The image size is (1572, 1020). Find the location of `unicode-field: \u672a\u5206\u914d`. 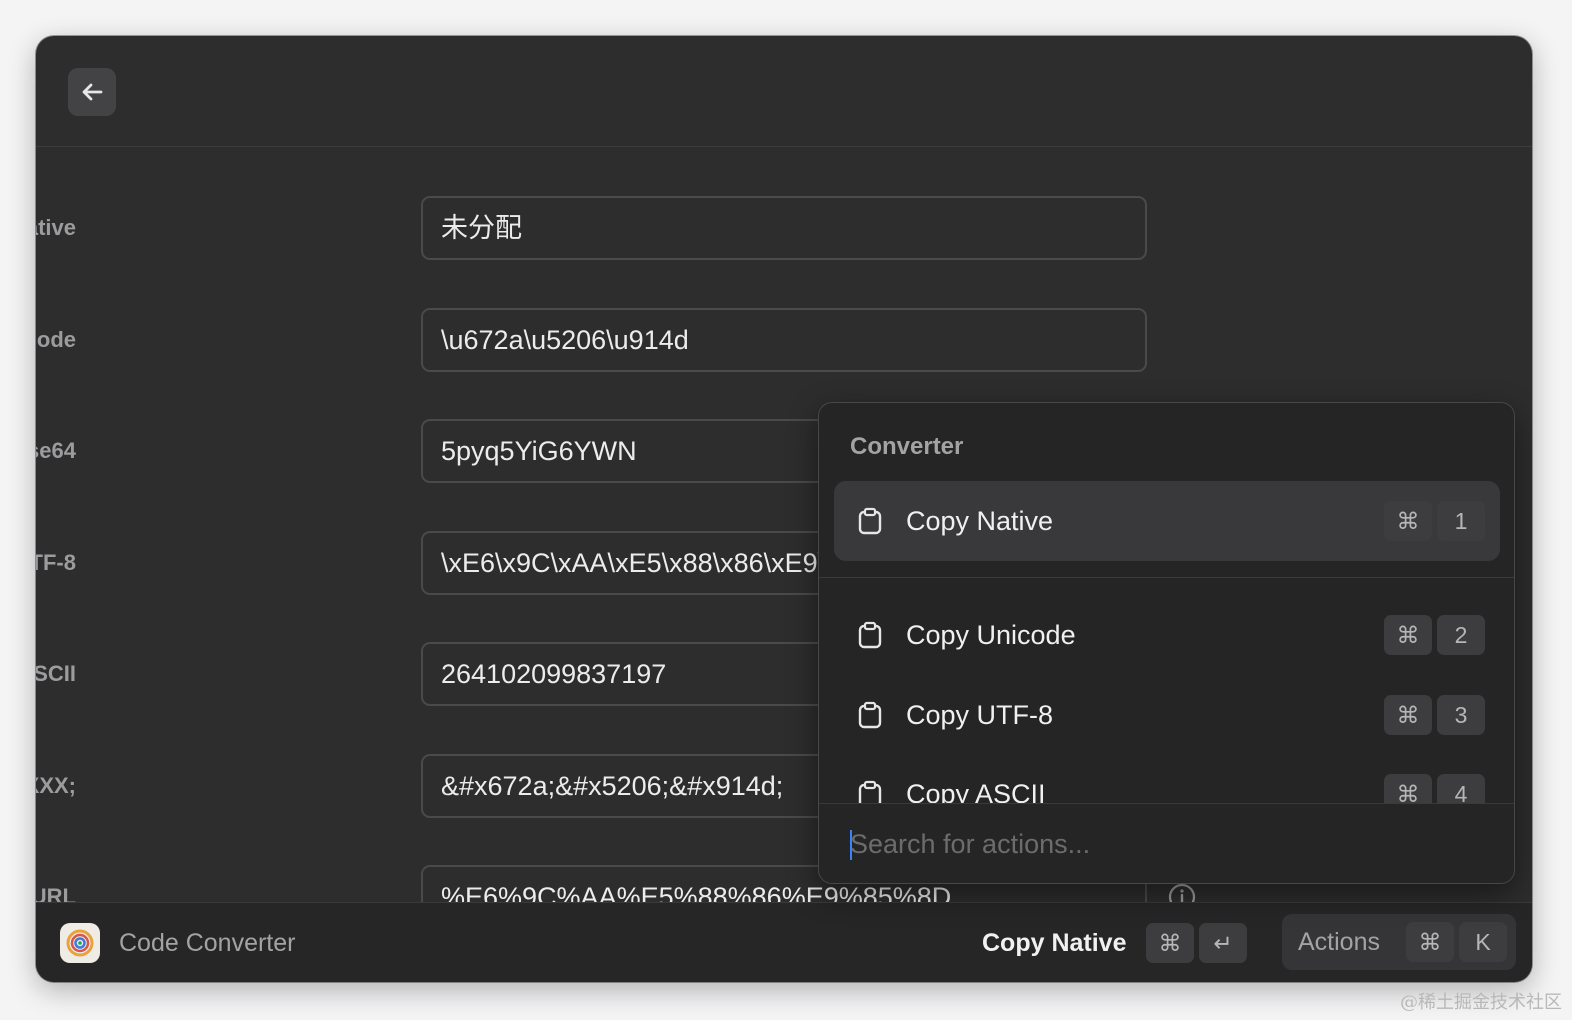

unicode-field: \u672a\u5206\u914d is located at coordinates (784, 340).